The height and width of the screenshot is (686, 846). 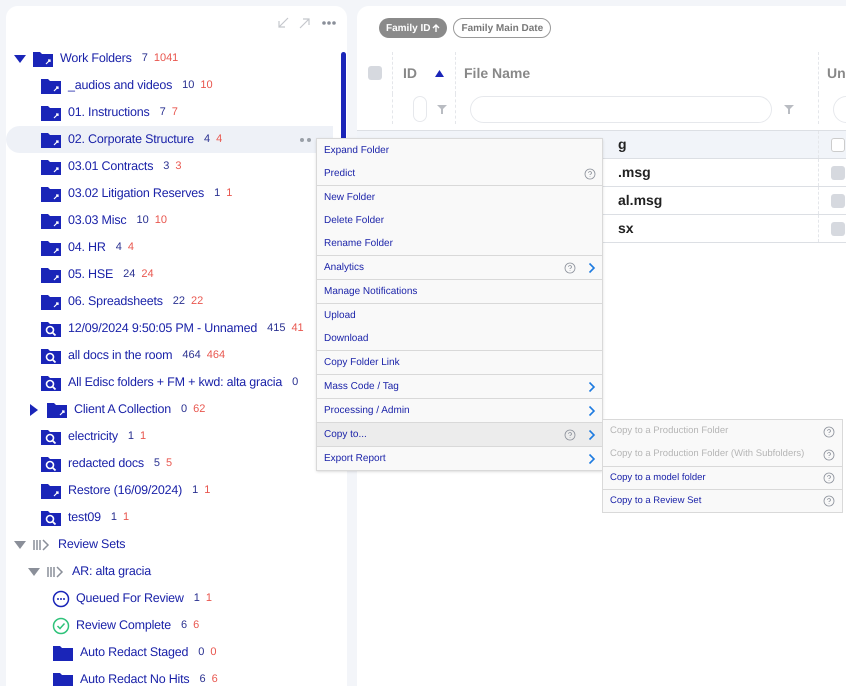 I want to click on table-cell-text: sx, so click(x=626, y=228).